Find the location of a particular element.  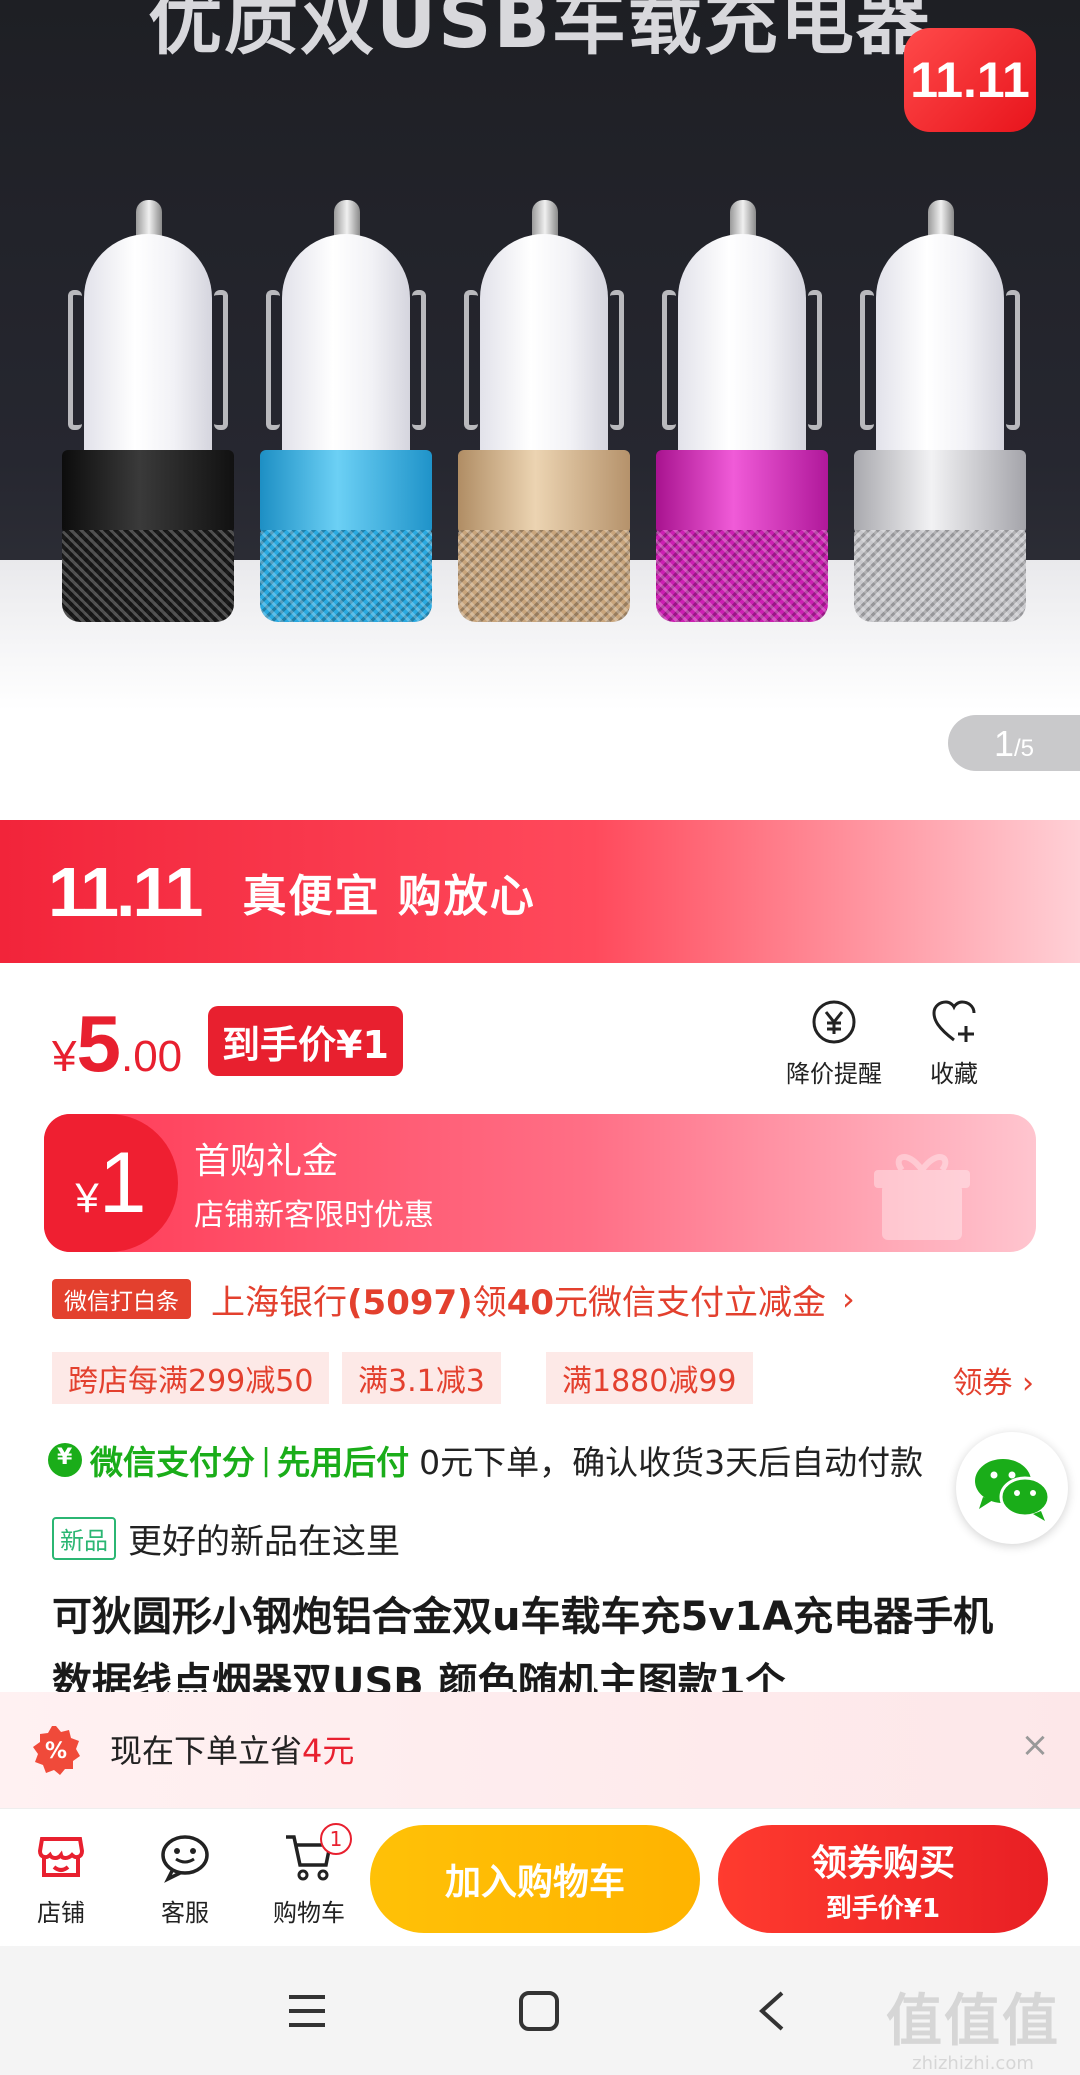

cart-button: 购物车 1 is located at coordinates (309, 1875).